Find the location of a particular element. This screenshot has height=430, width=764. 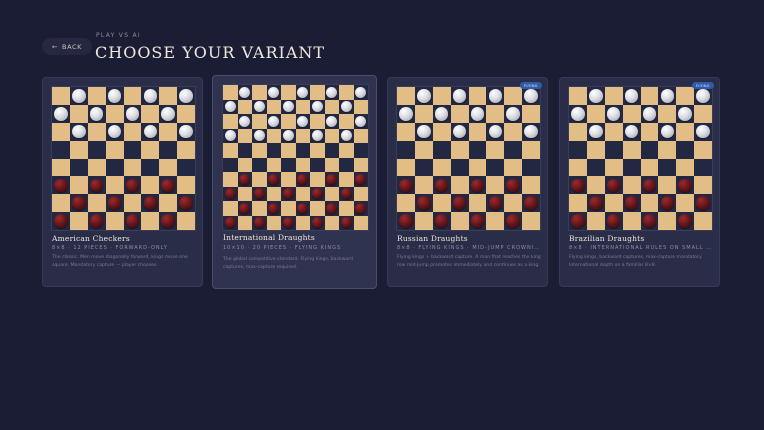

page-kicker: PLAY VS AI is located at coordinates (119, 35).